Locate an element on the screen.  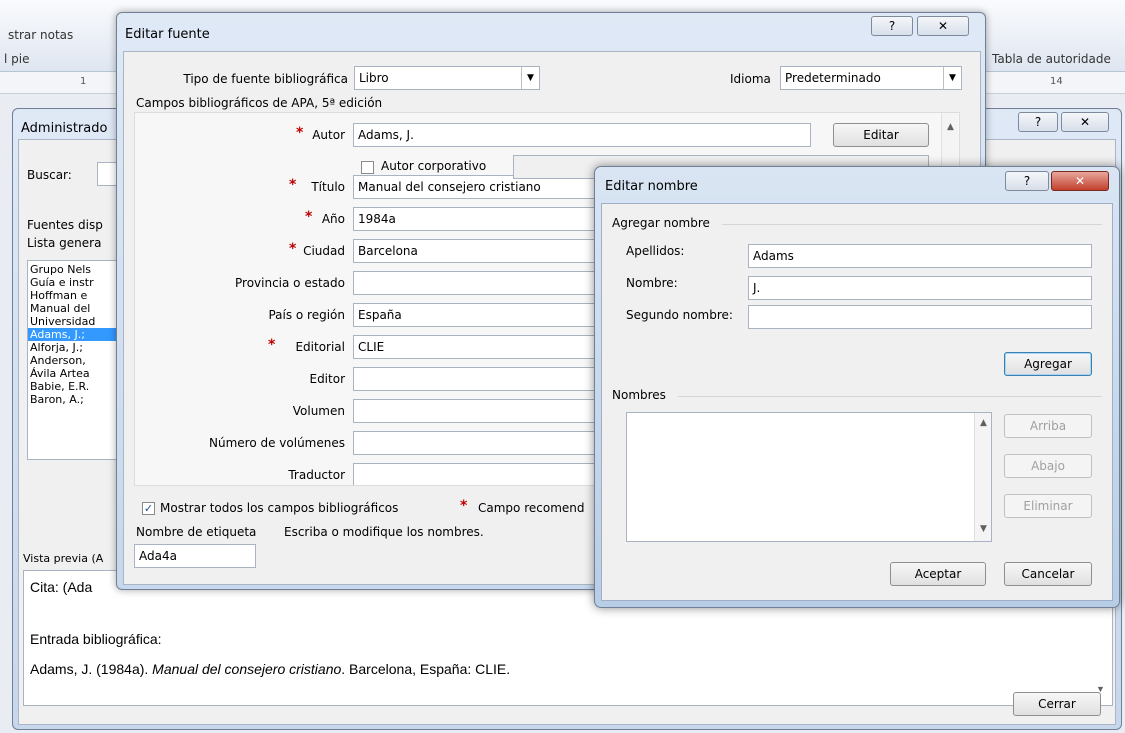
middle-name-input is located at coordinates (920, 317).